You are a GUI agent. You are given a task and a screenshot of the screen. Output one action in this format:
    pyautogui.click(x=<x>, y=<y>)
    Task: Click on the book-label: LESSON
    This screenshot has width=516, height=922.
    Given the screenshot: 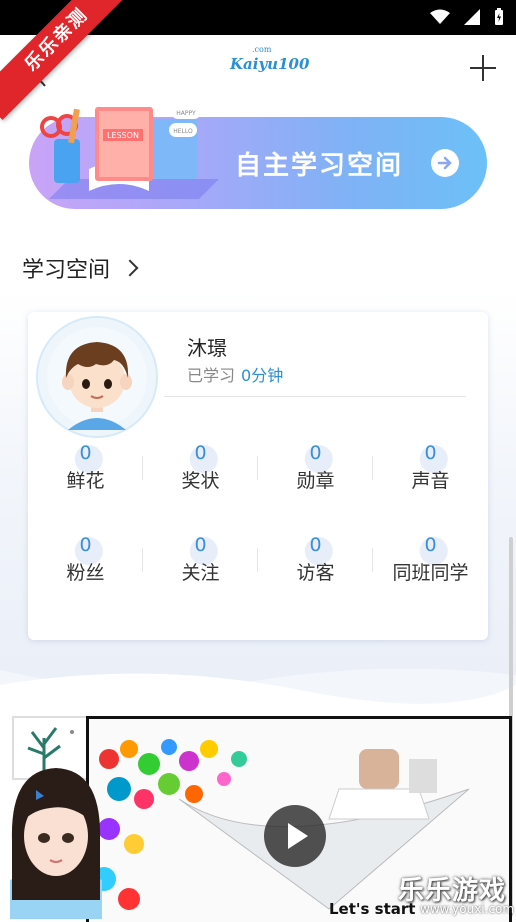 What is the action you would take?
    pyautogui.click(x=123, y=135)
    